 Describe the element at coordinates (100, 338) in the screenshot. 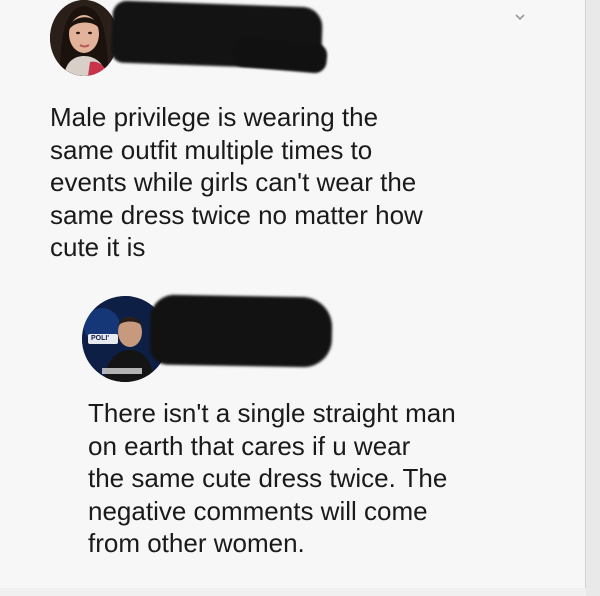

I see `avatar-badge-text: POLI'` at that location.